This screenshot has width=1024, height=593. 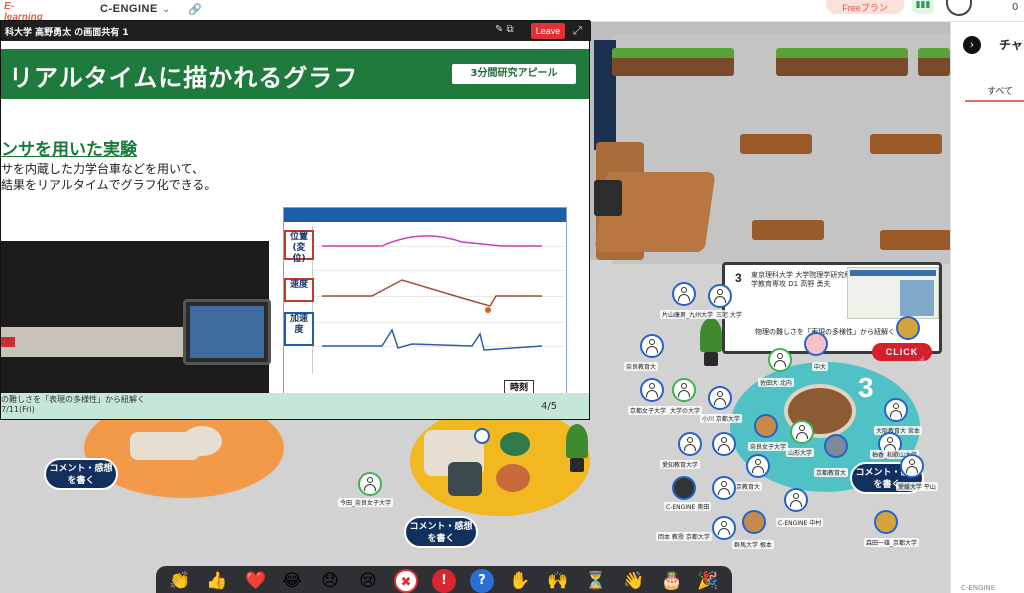 What do you see at coordinates (432, 241) in the screenshot?
I see `position-curve` at bounding box center [432, 241].